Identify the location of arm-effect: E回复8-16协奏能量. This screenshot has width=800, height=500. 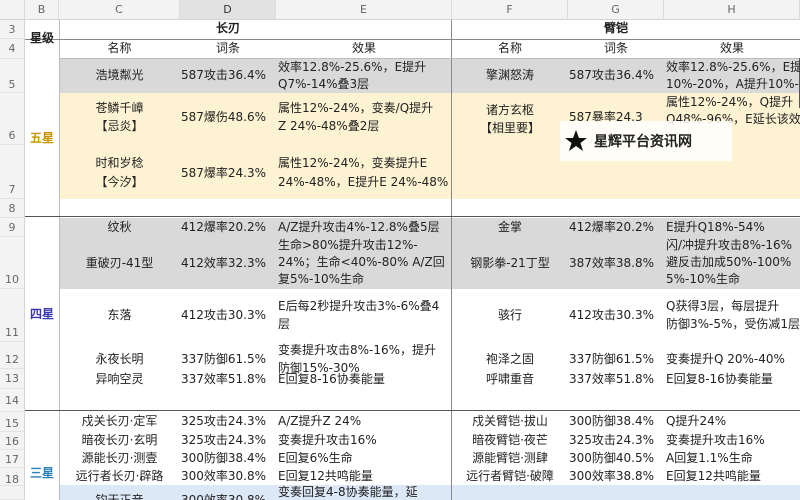
(719, 379).